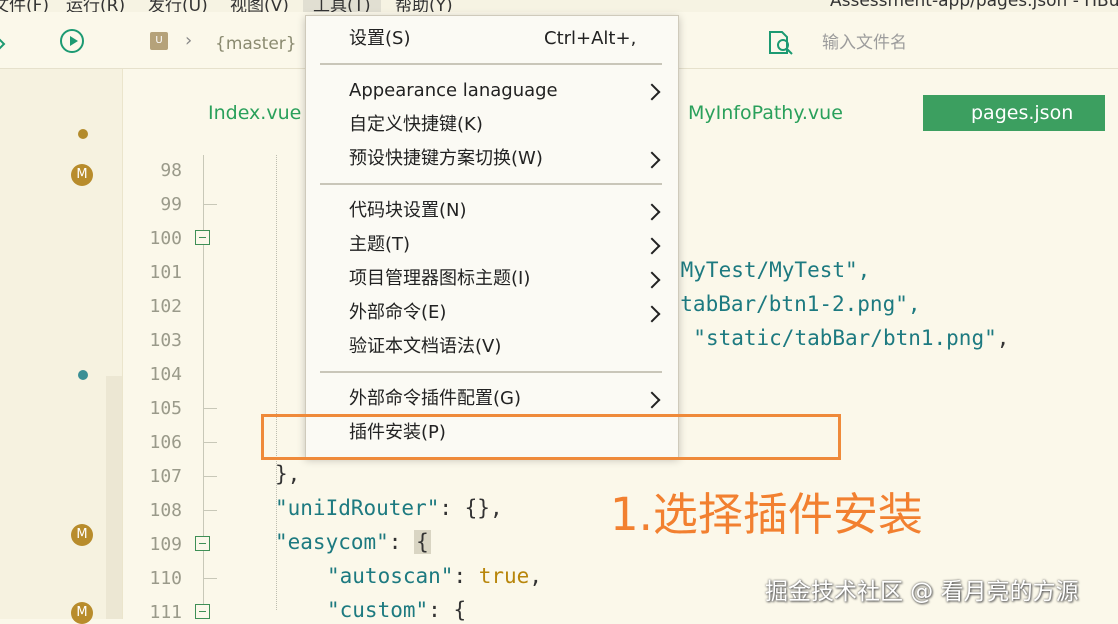  Describe the element at coordinates (788, 304) in the screenshot. I see `code-line-102: c/tabBar/btn1-2.png",` at that location.